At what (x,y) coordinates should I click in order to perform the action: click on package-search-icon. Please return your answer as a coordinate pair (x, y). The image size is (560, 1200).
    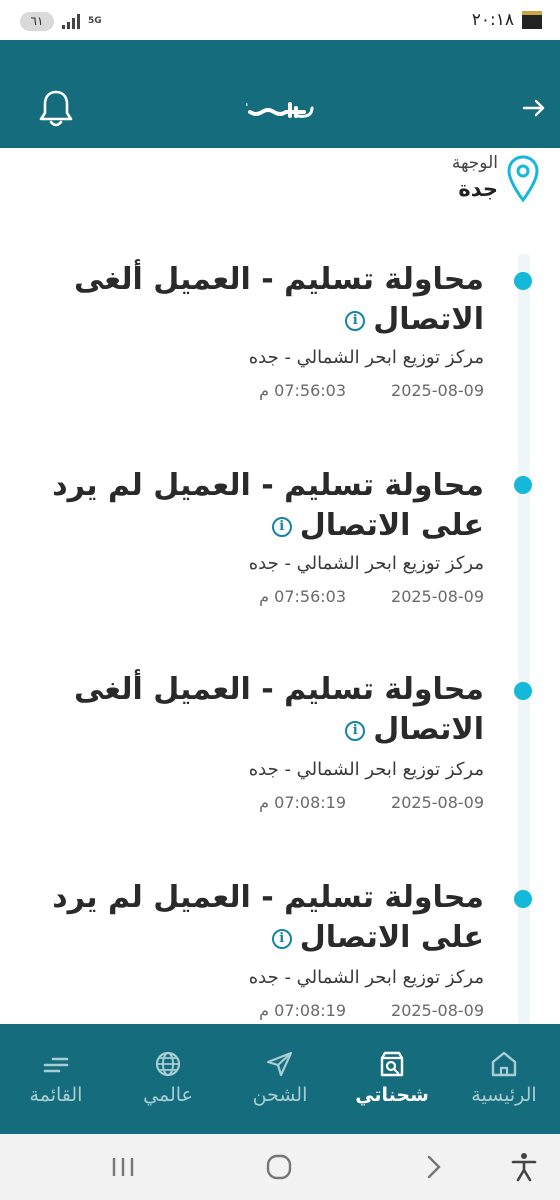
    Looking at the image, I should click on (392, 1064).